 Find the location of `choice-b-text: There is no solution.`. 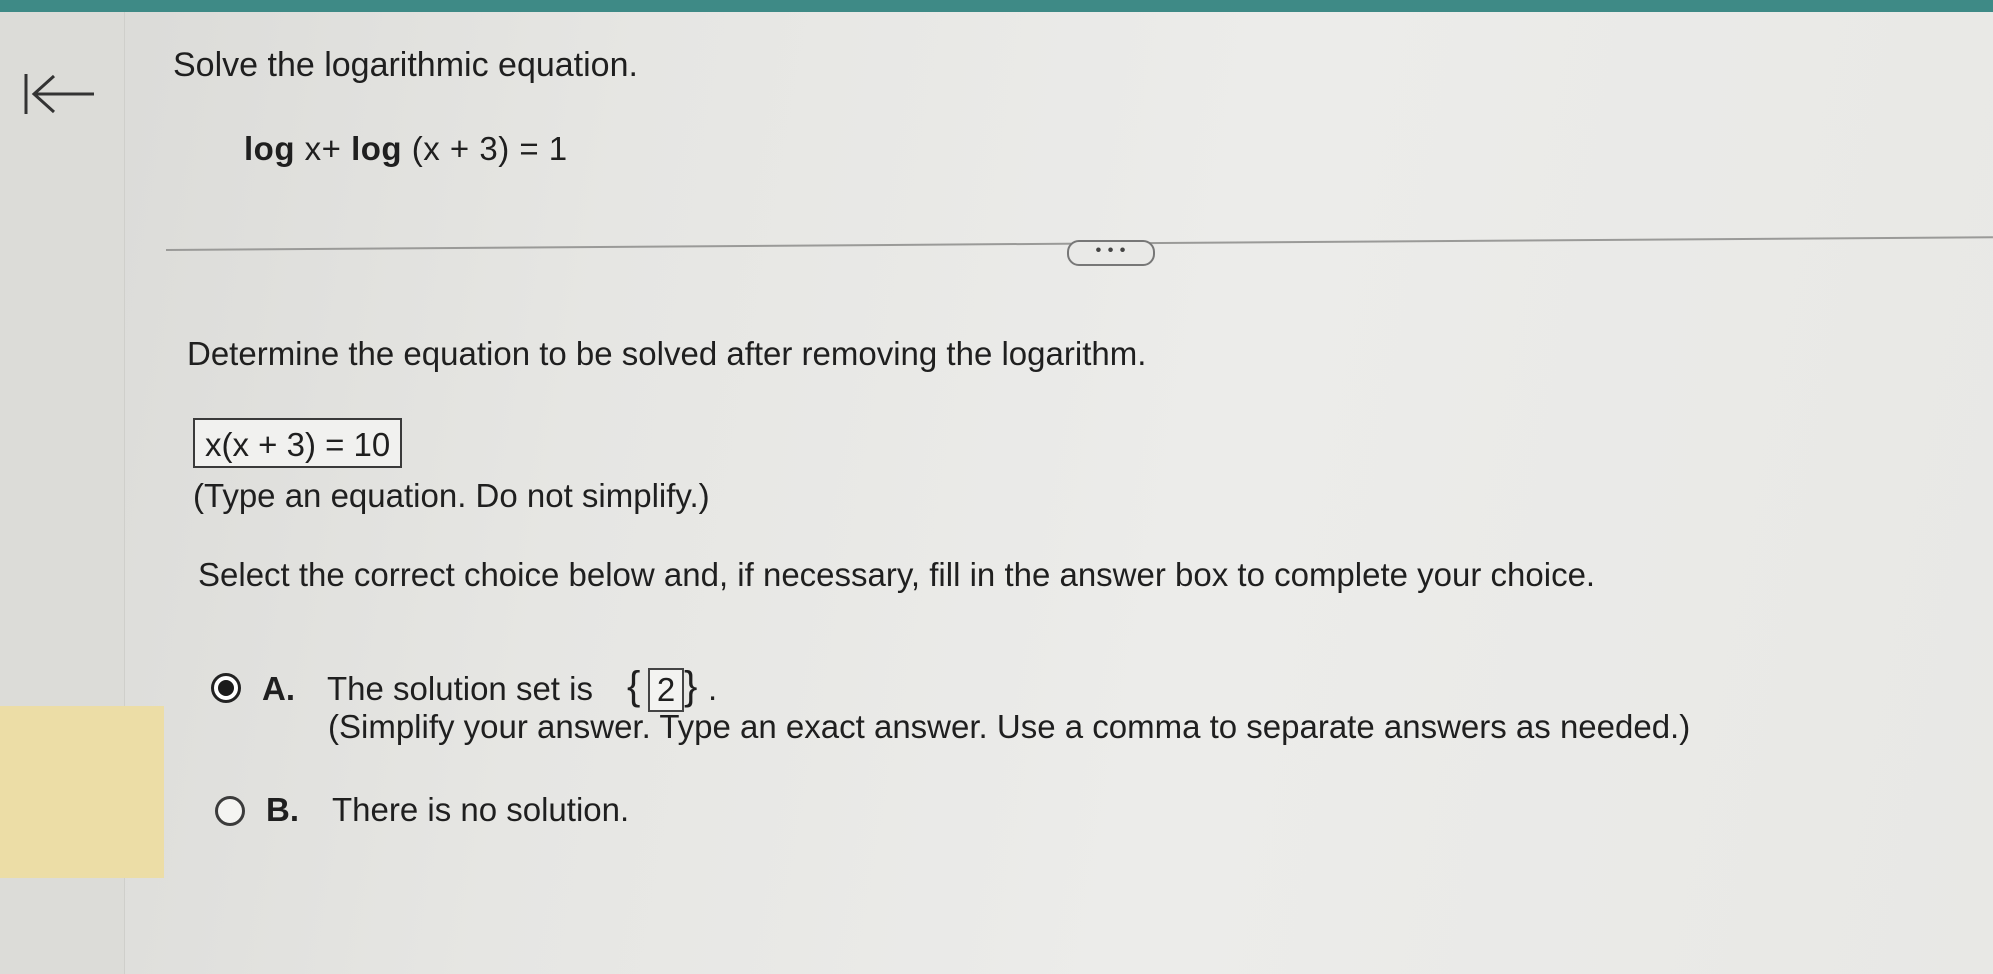

choice-b-text: There is no solution. is located at coordinates (481, 809).